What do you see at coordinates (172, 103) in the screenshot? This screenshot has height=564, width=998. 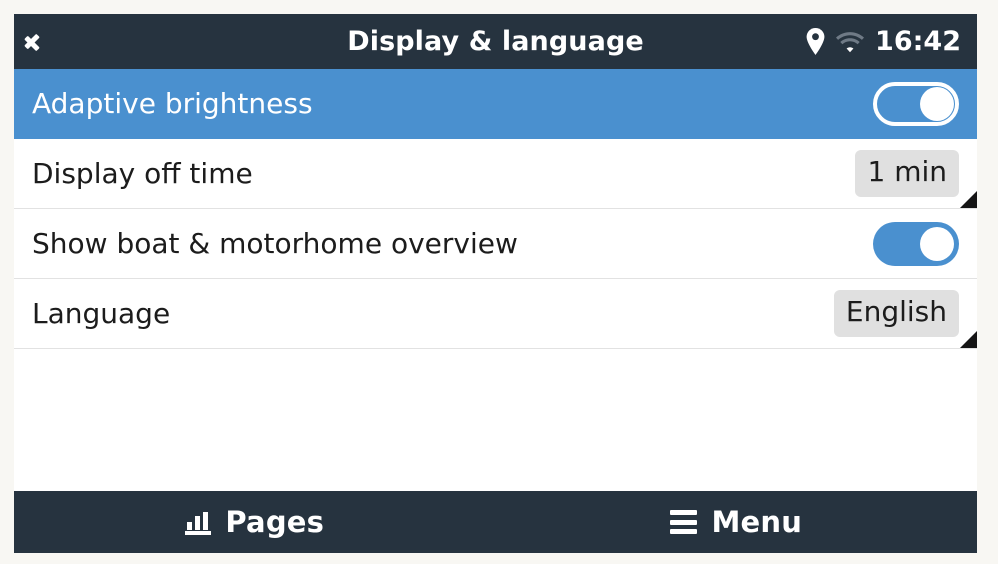 I see `list-item-label: Adaptive brightness` at bounding box center [172, 103].